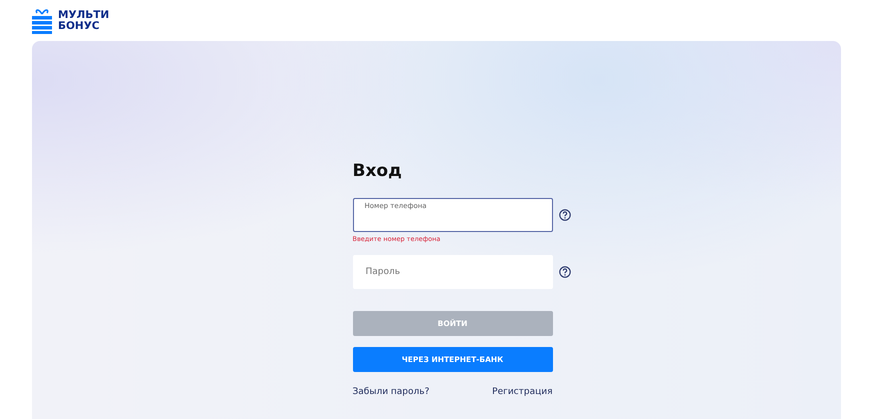 The width and height of the screenshot is (870, 419). Describe the element at coordinates (452, 215) in the screenshot. I see `phone-field` at that location.